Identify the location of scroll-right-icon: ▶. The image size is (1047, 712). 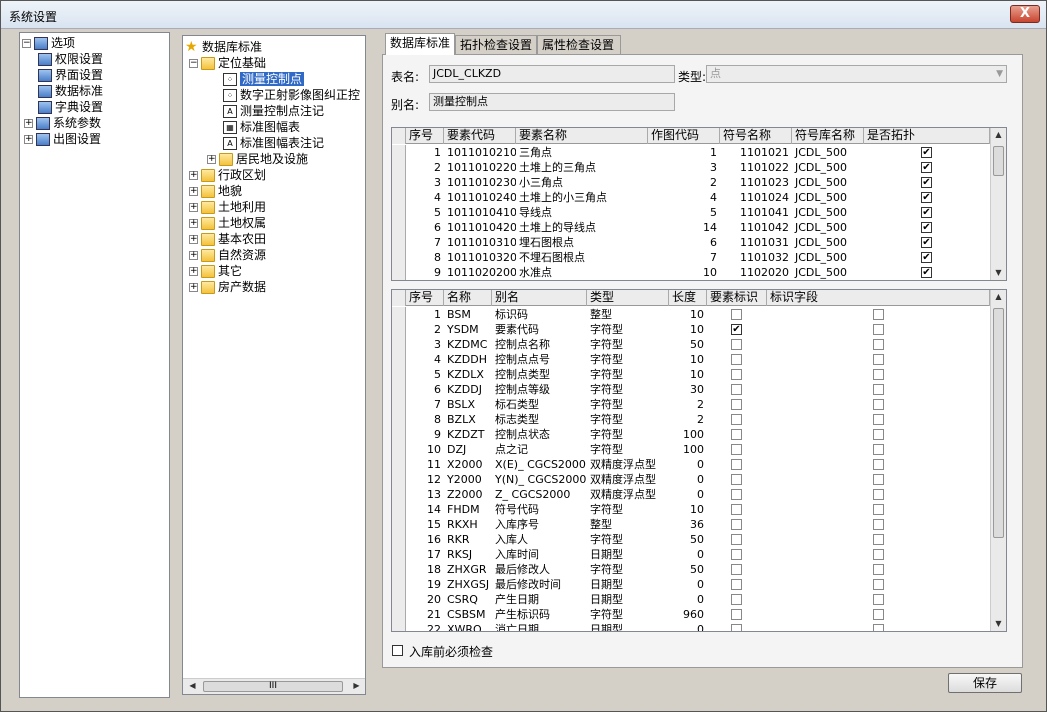
(356, 686).